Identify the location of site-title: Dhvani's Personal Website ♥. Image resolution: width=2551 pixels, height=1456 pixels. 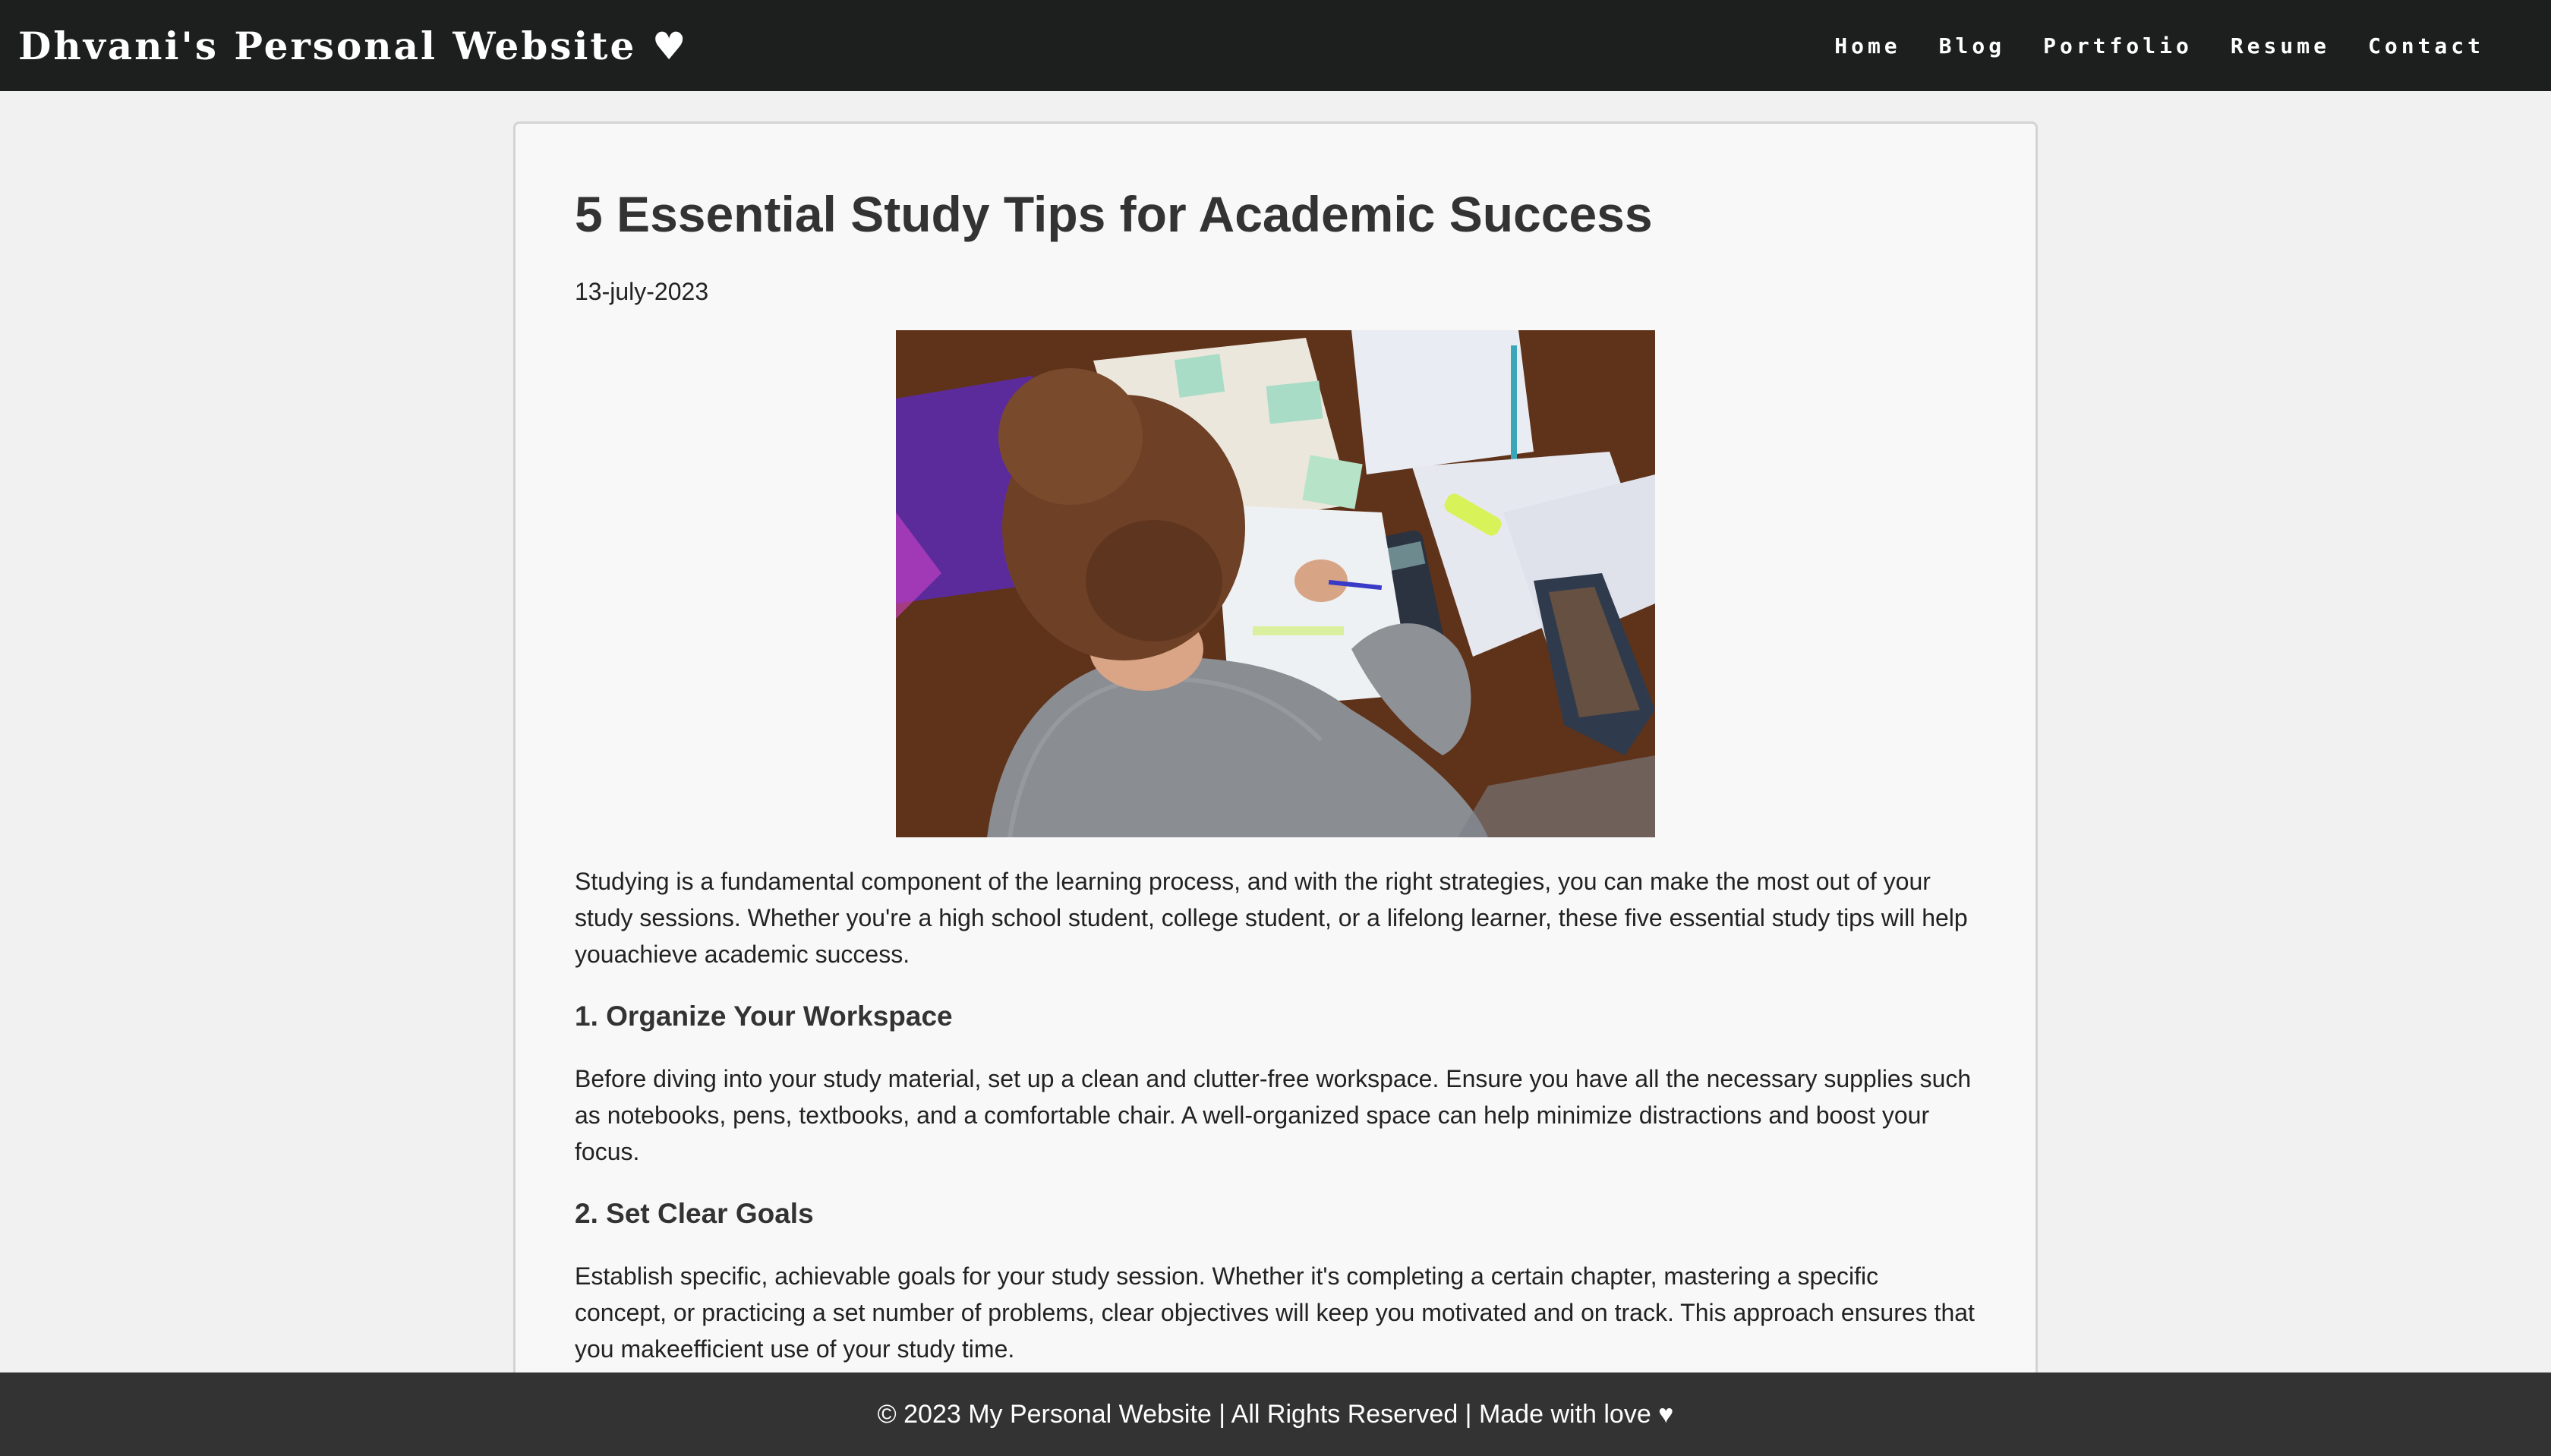
(353, 46).